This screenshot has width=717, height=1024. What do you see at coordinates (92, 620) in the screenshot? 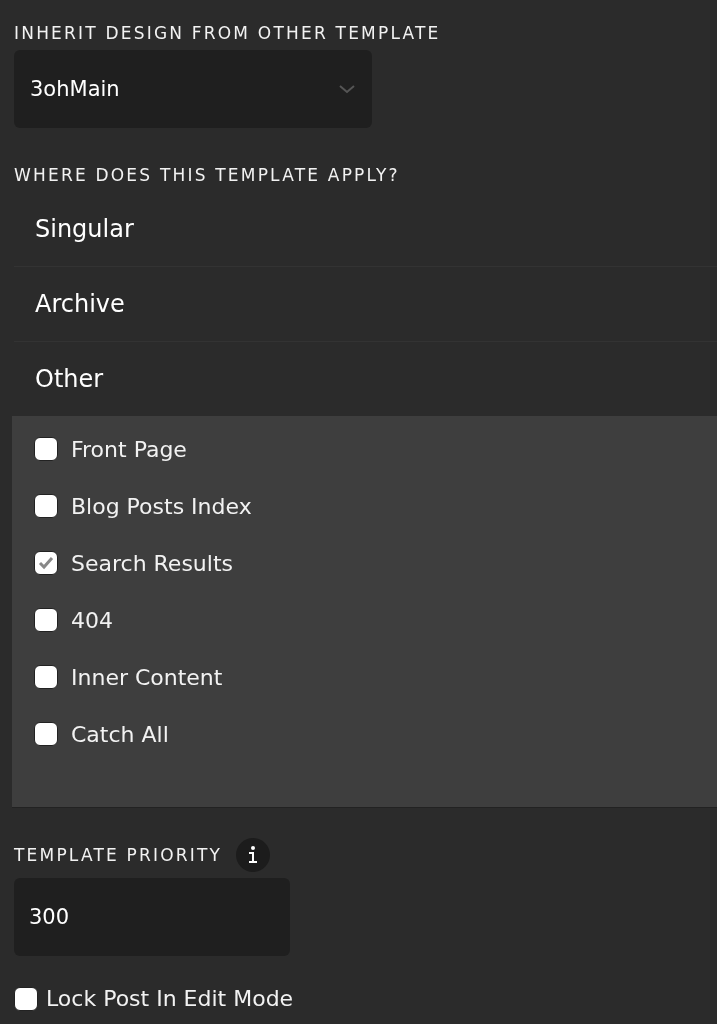
I see `option-label: 404` at bounding box center [92, 620].